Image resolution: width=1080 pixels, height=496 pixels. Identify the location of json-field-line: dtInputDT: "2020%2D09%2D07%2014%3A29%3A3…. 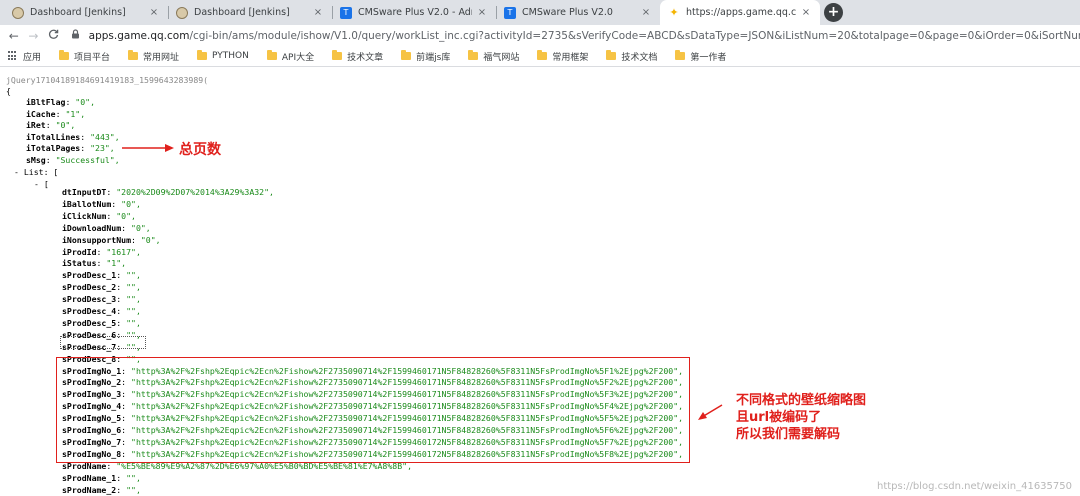
(168, 193).